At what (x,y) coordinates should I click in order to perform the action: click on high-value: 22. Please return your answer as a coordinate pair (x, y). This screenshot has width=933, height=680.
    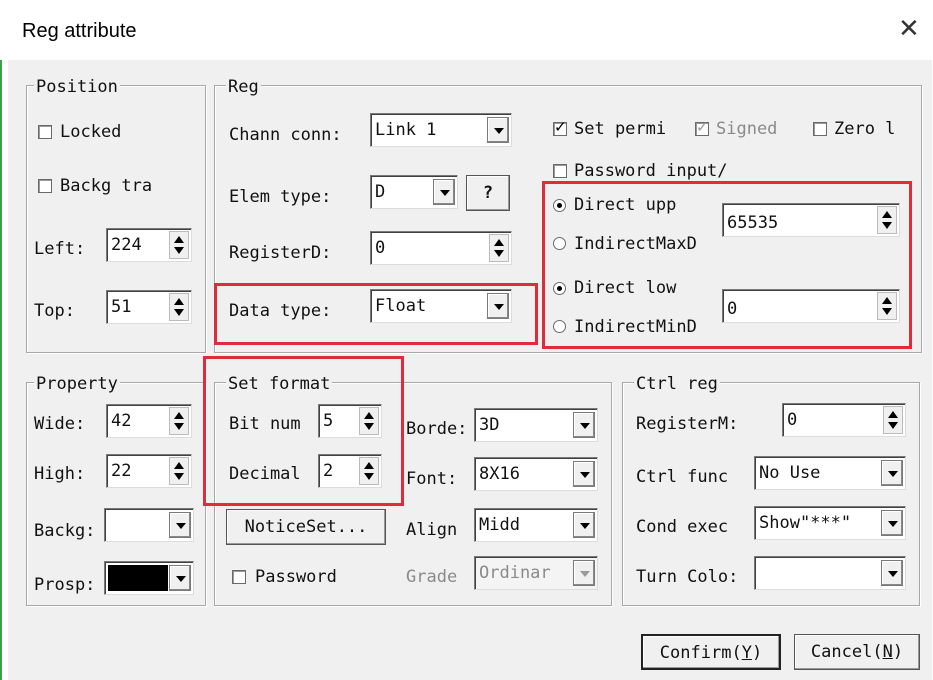
    Looking at the image, I should click on (121, 471).